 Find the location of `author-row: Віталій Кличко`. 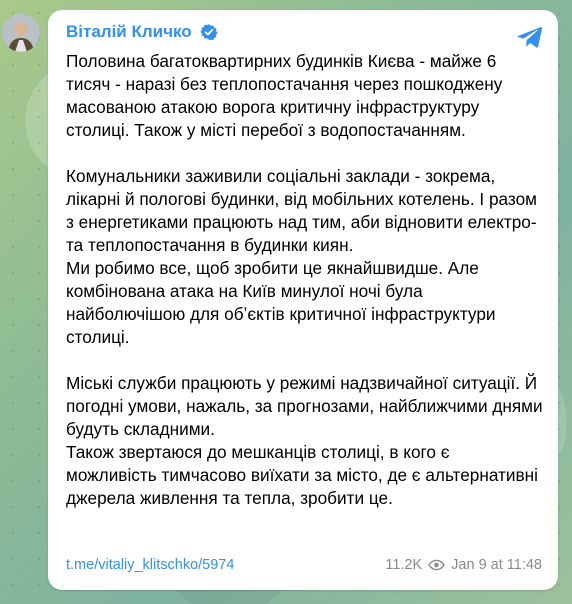

author-row: Віталій Кличко is located at coordinates (142, 32).